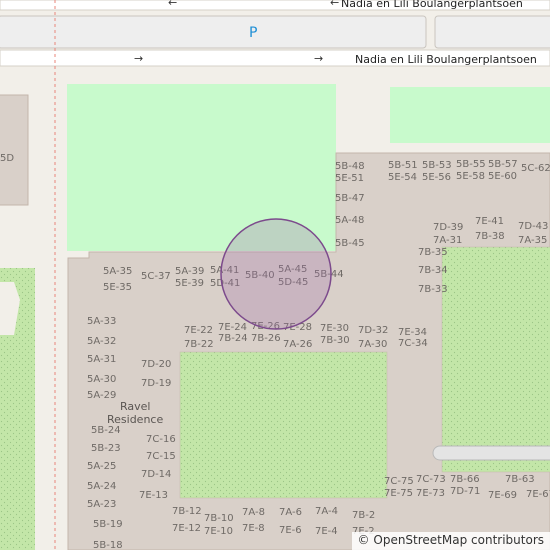 Image resolution: width=550 pixels, height=550 pixels. Describe the element at coordinates (101, 341) in the screenshot. I see `address-label: 5A-32` at that location.